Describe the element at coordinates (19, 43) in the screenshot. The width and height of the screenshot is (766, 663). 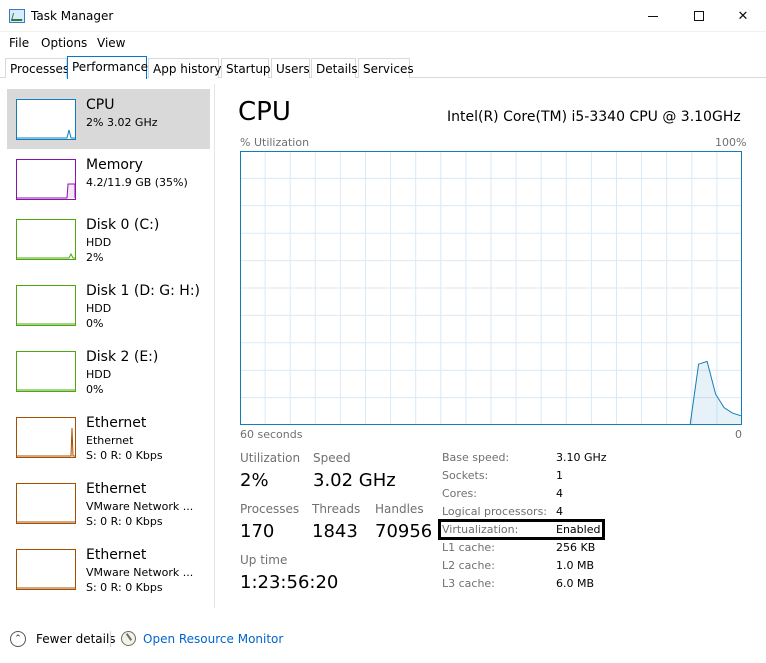
I see `menu-file: File` at that location.